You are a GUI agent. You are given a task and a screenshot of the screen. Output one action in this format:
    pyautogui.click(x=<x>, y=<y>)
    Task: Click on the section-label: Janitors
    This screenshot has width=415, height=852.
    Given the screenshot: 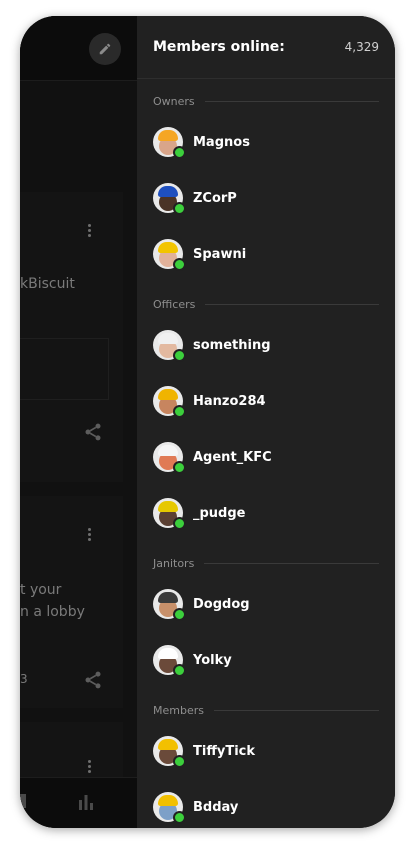 What is the action you would take?
    pyautogui.click(x=174, y=563)
    